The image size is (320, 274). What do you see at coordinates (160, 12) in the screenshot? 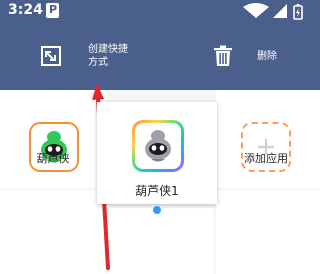
I see `status-bar: 3:24 P` at bounding box center [160, 12].